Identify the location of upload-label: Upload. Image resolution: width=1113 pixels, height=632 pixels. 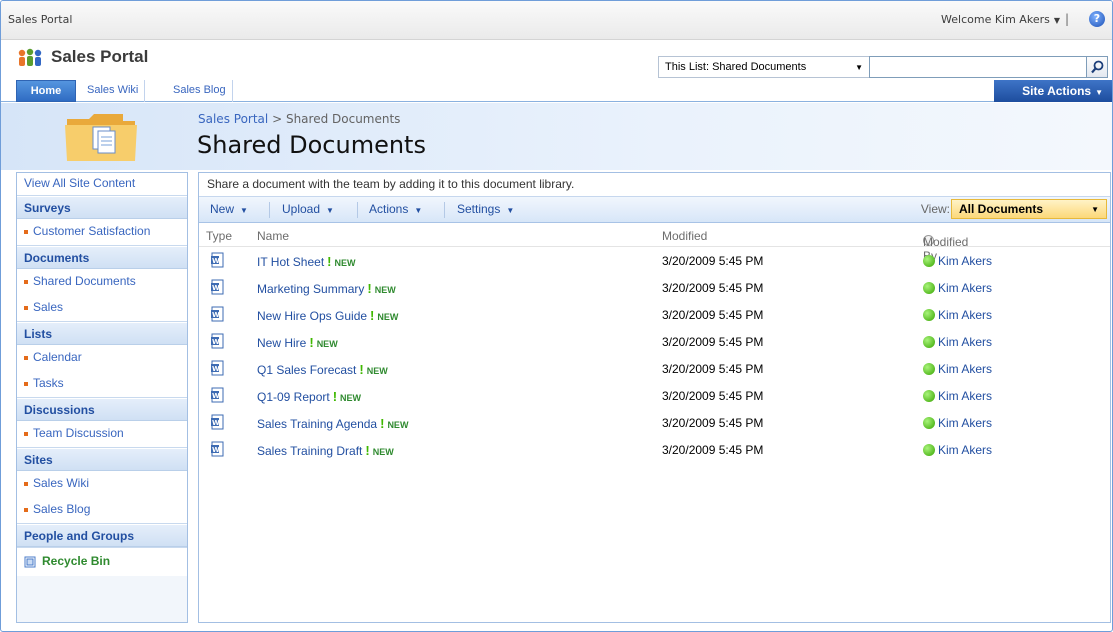
(301, 209).